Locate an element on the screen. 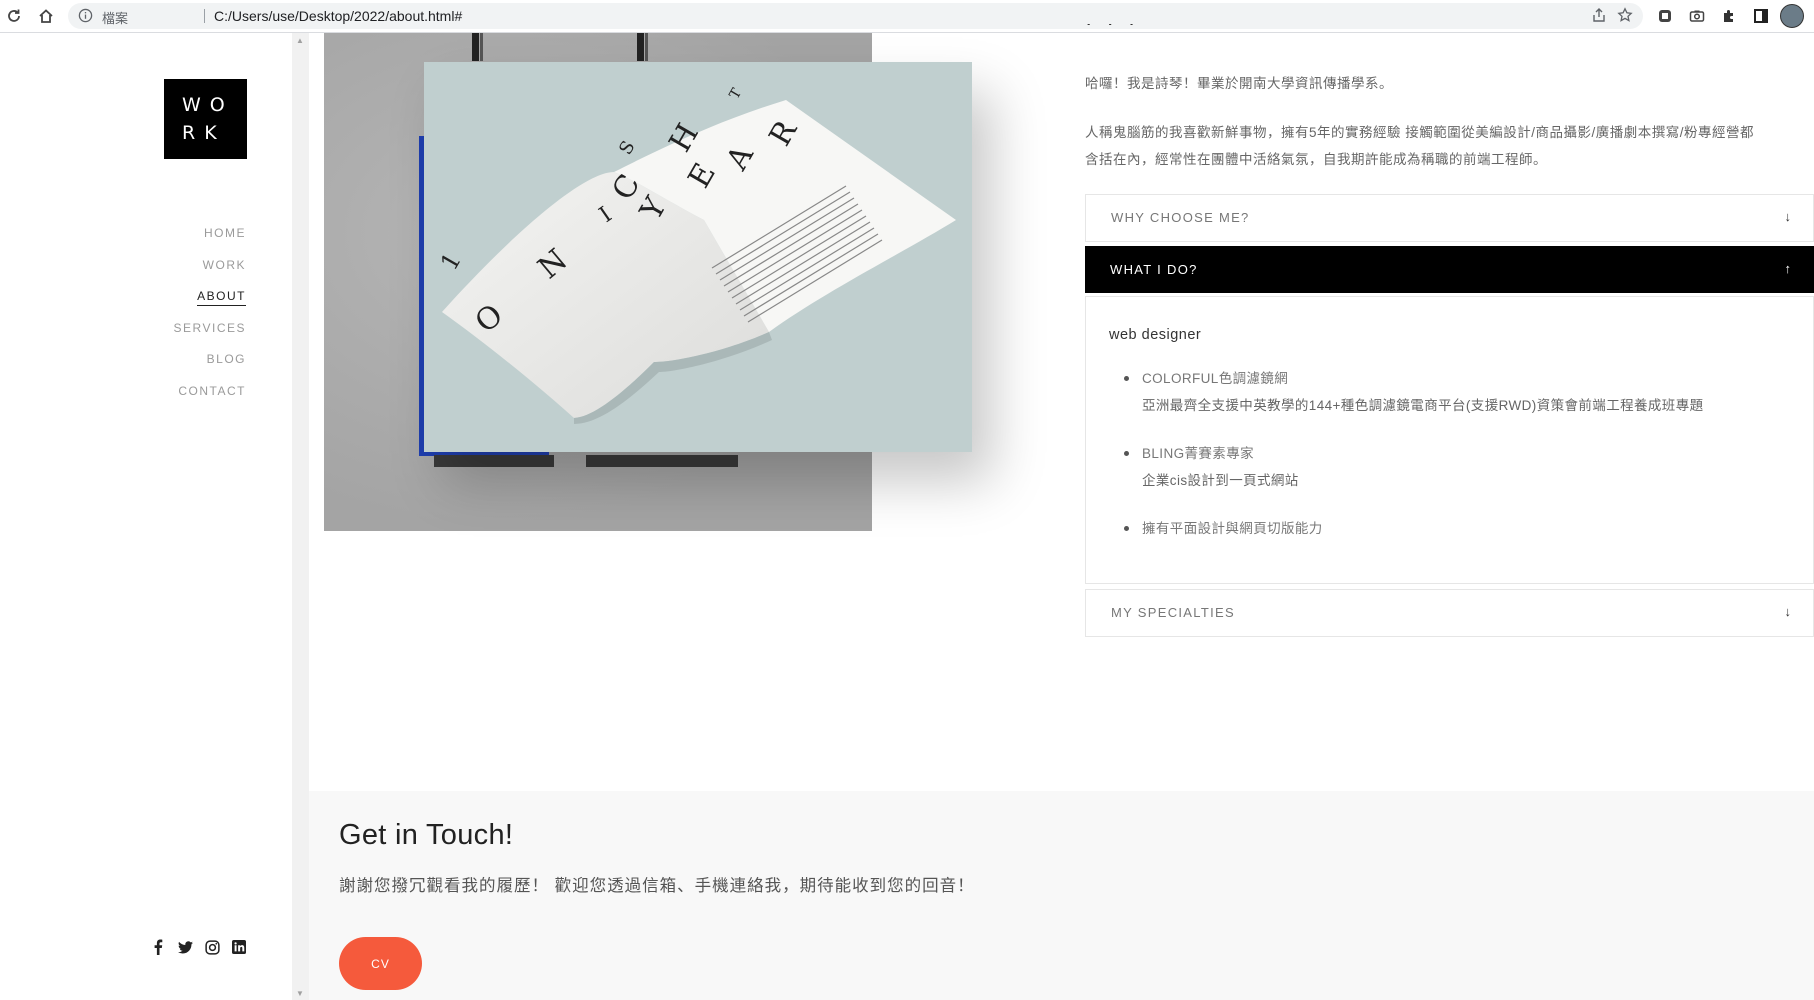 This screenshot has width=1814, height=1000. logo-line-1: WO is located at coordinates (208, 105).